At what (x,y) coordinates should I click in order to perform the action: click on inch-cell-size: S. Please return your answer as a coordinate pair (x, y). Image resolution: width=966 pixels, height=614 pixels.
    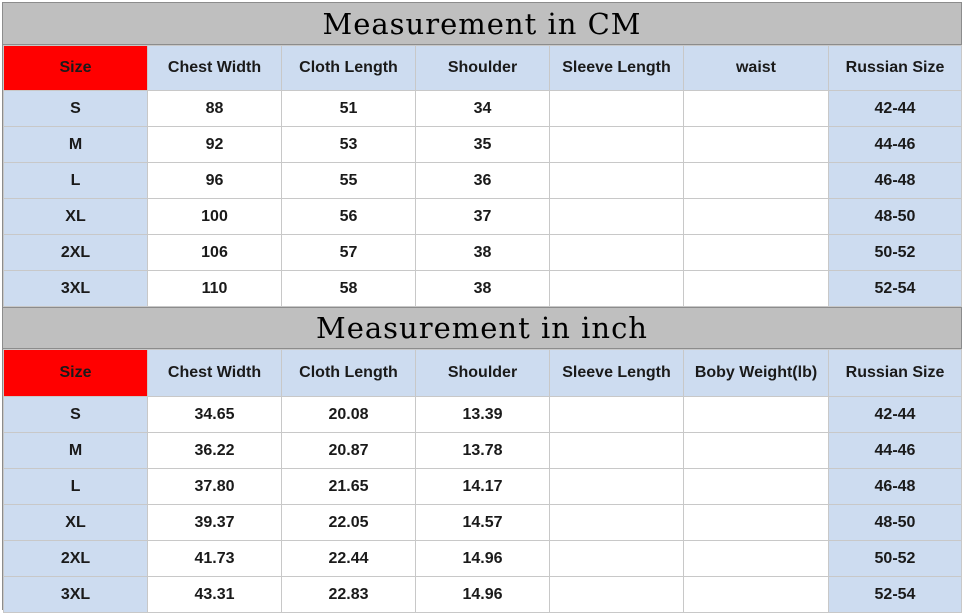
    Looking at the image, I should click on (75, 414).